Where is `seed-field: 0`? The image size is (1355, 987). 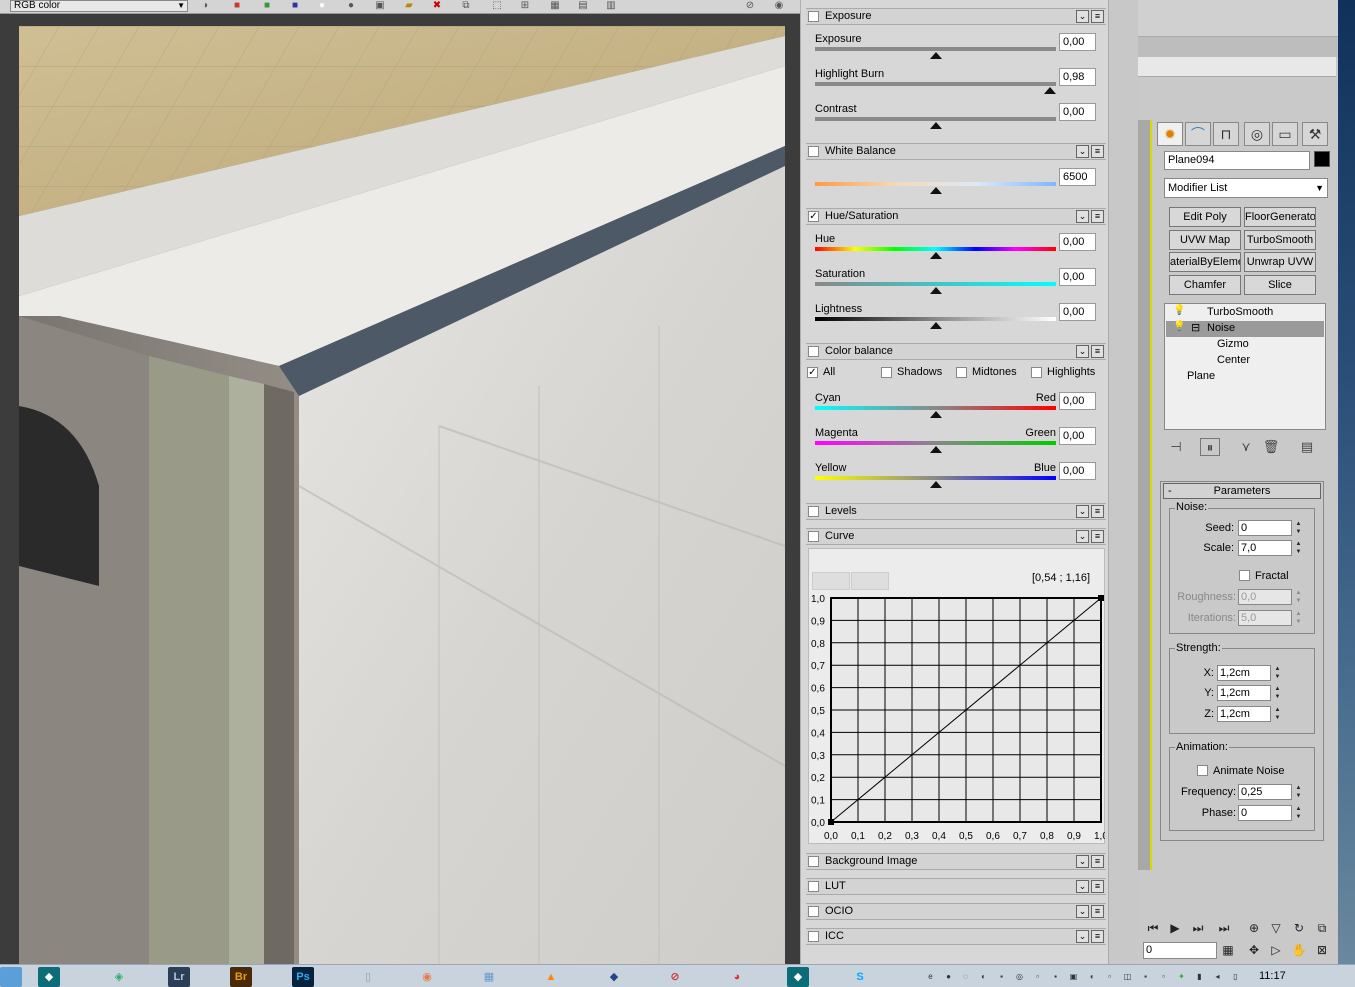 seed-field: 0 is located at coordinates (1265, 528).